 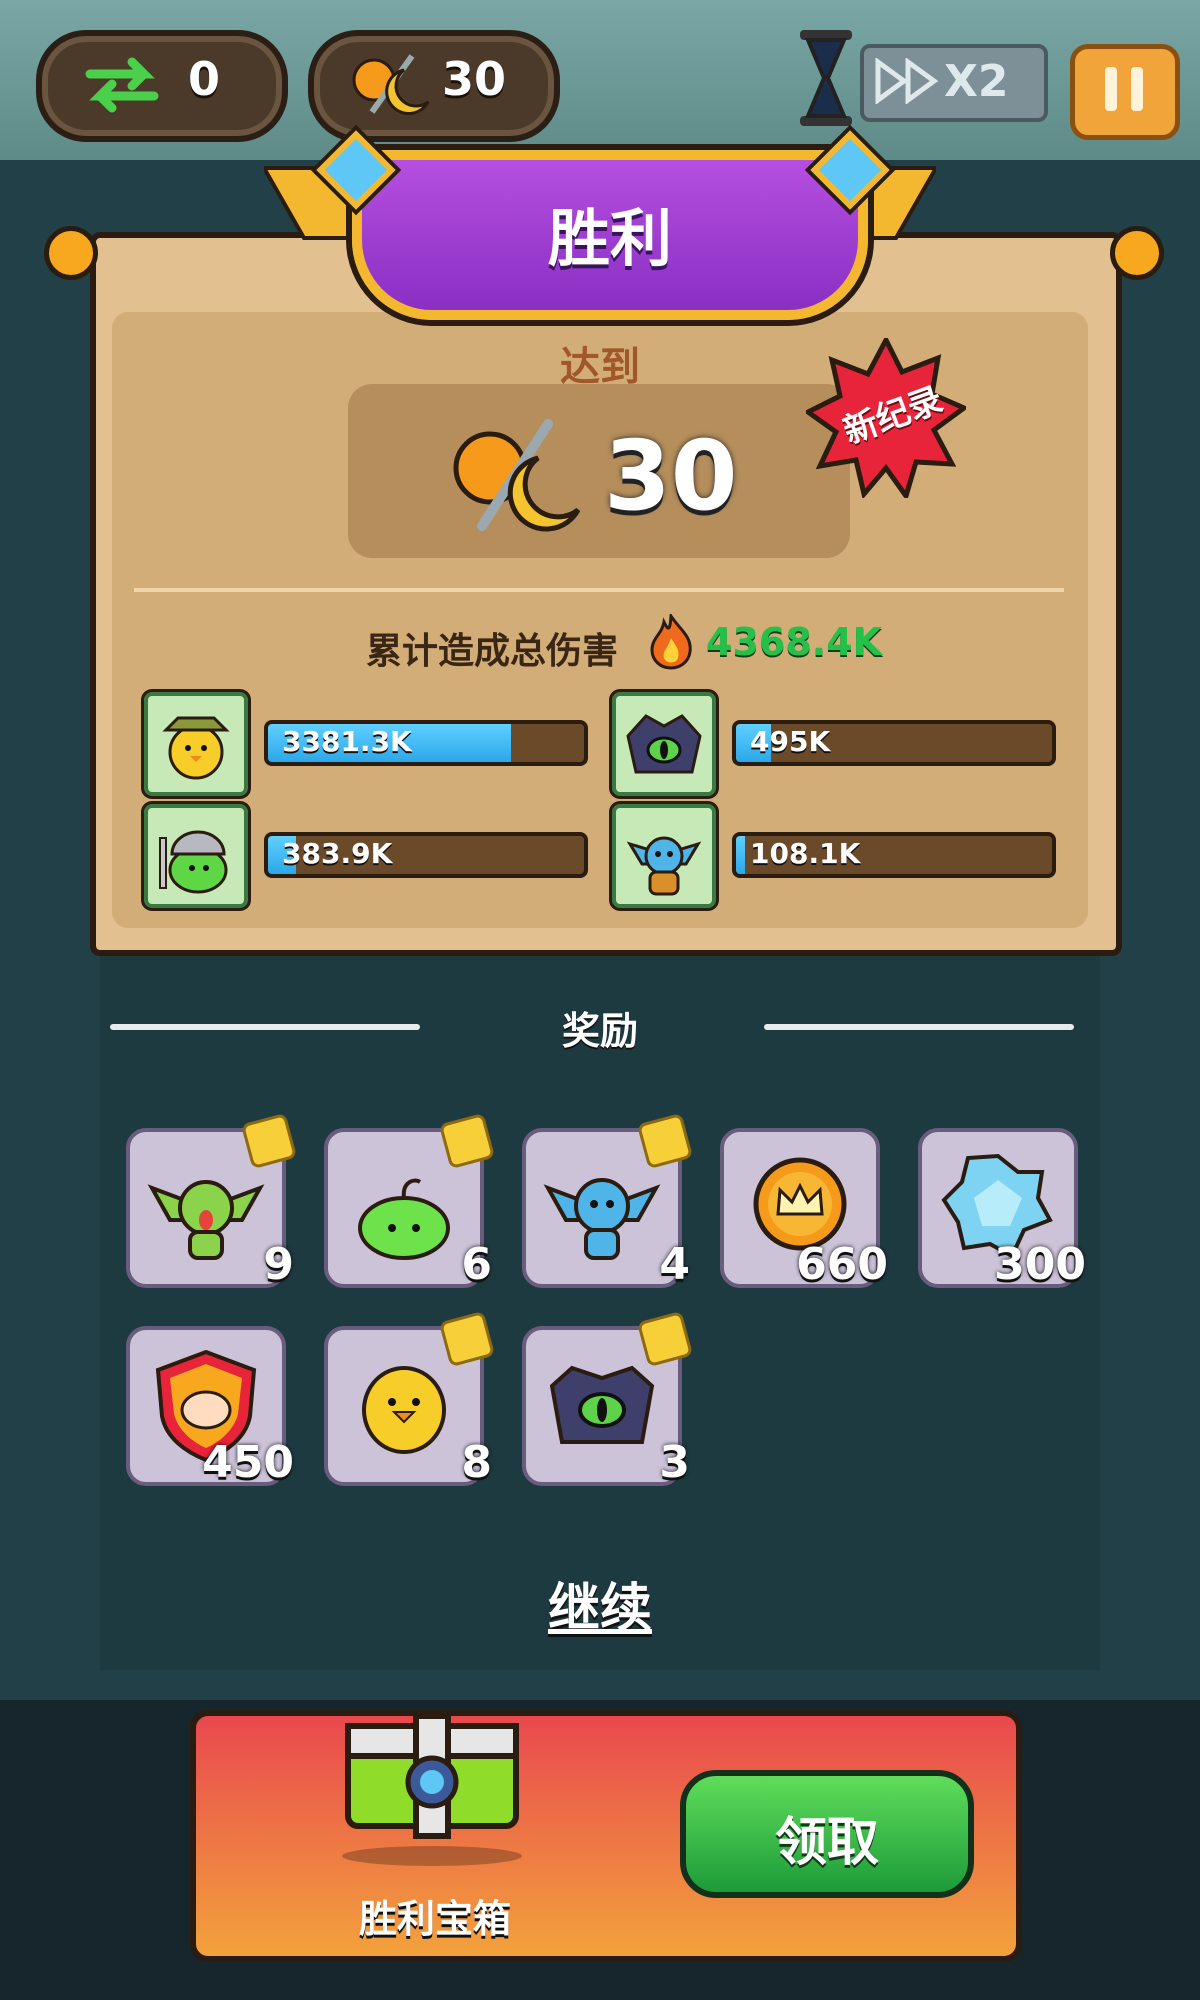 I want to click on pause-button, so click(x=1125, y=92).